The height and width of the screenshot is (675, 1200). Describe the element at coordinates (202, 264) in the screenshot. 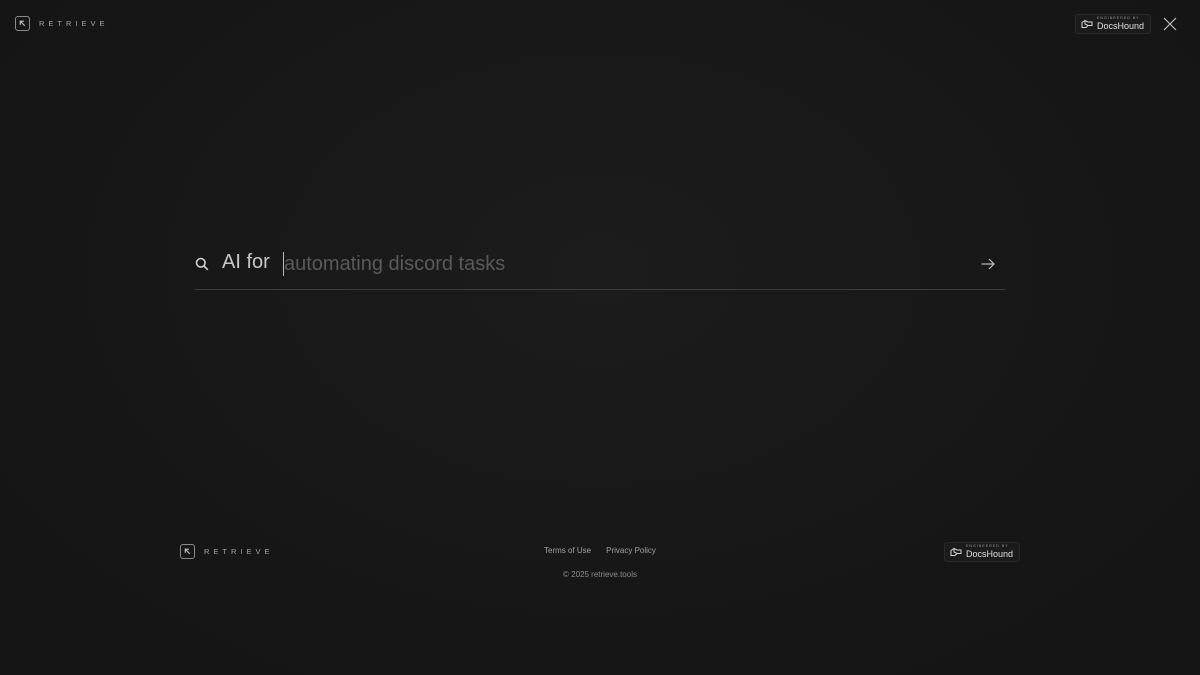

I see `search-icon` at that location.